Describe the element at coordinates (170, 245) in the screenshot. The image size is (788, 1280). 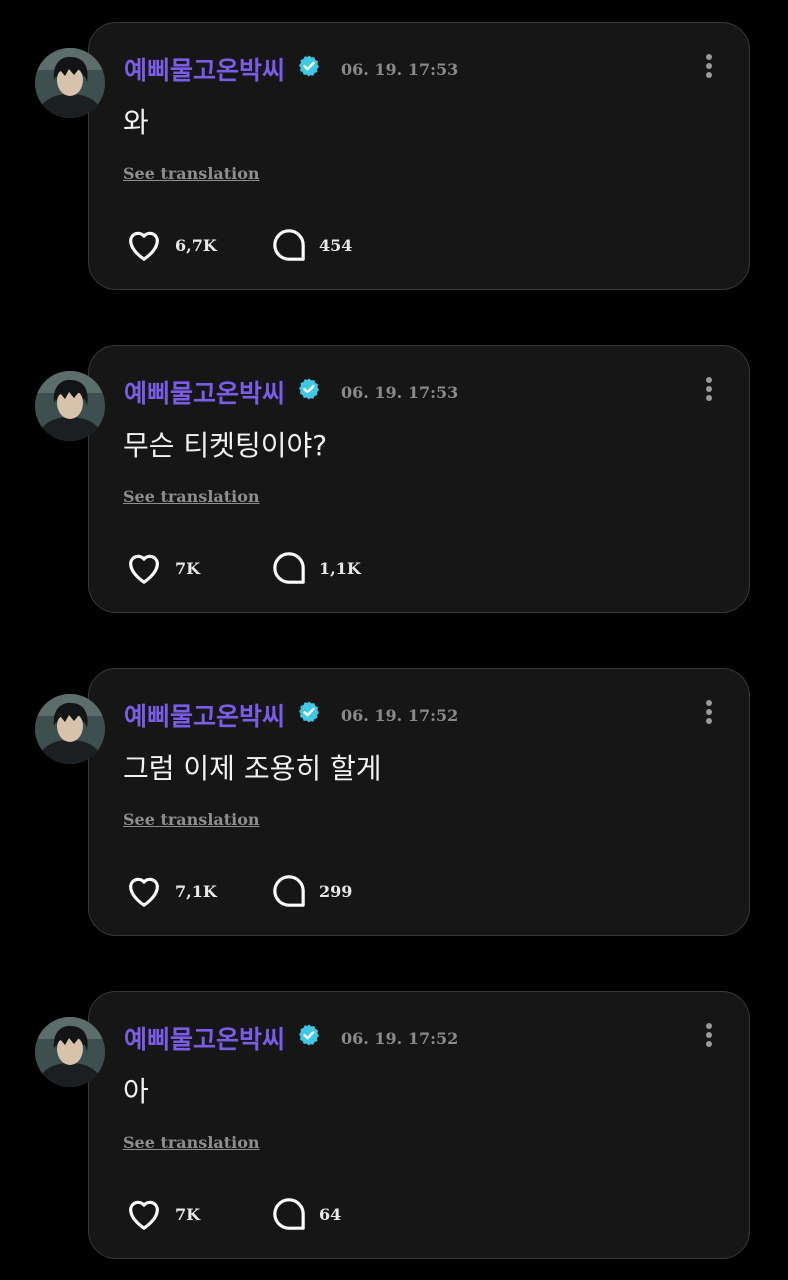
I see `like-button: 6,7K` at that location.